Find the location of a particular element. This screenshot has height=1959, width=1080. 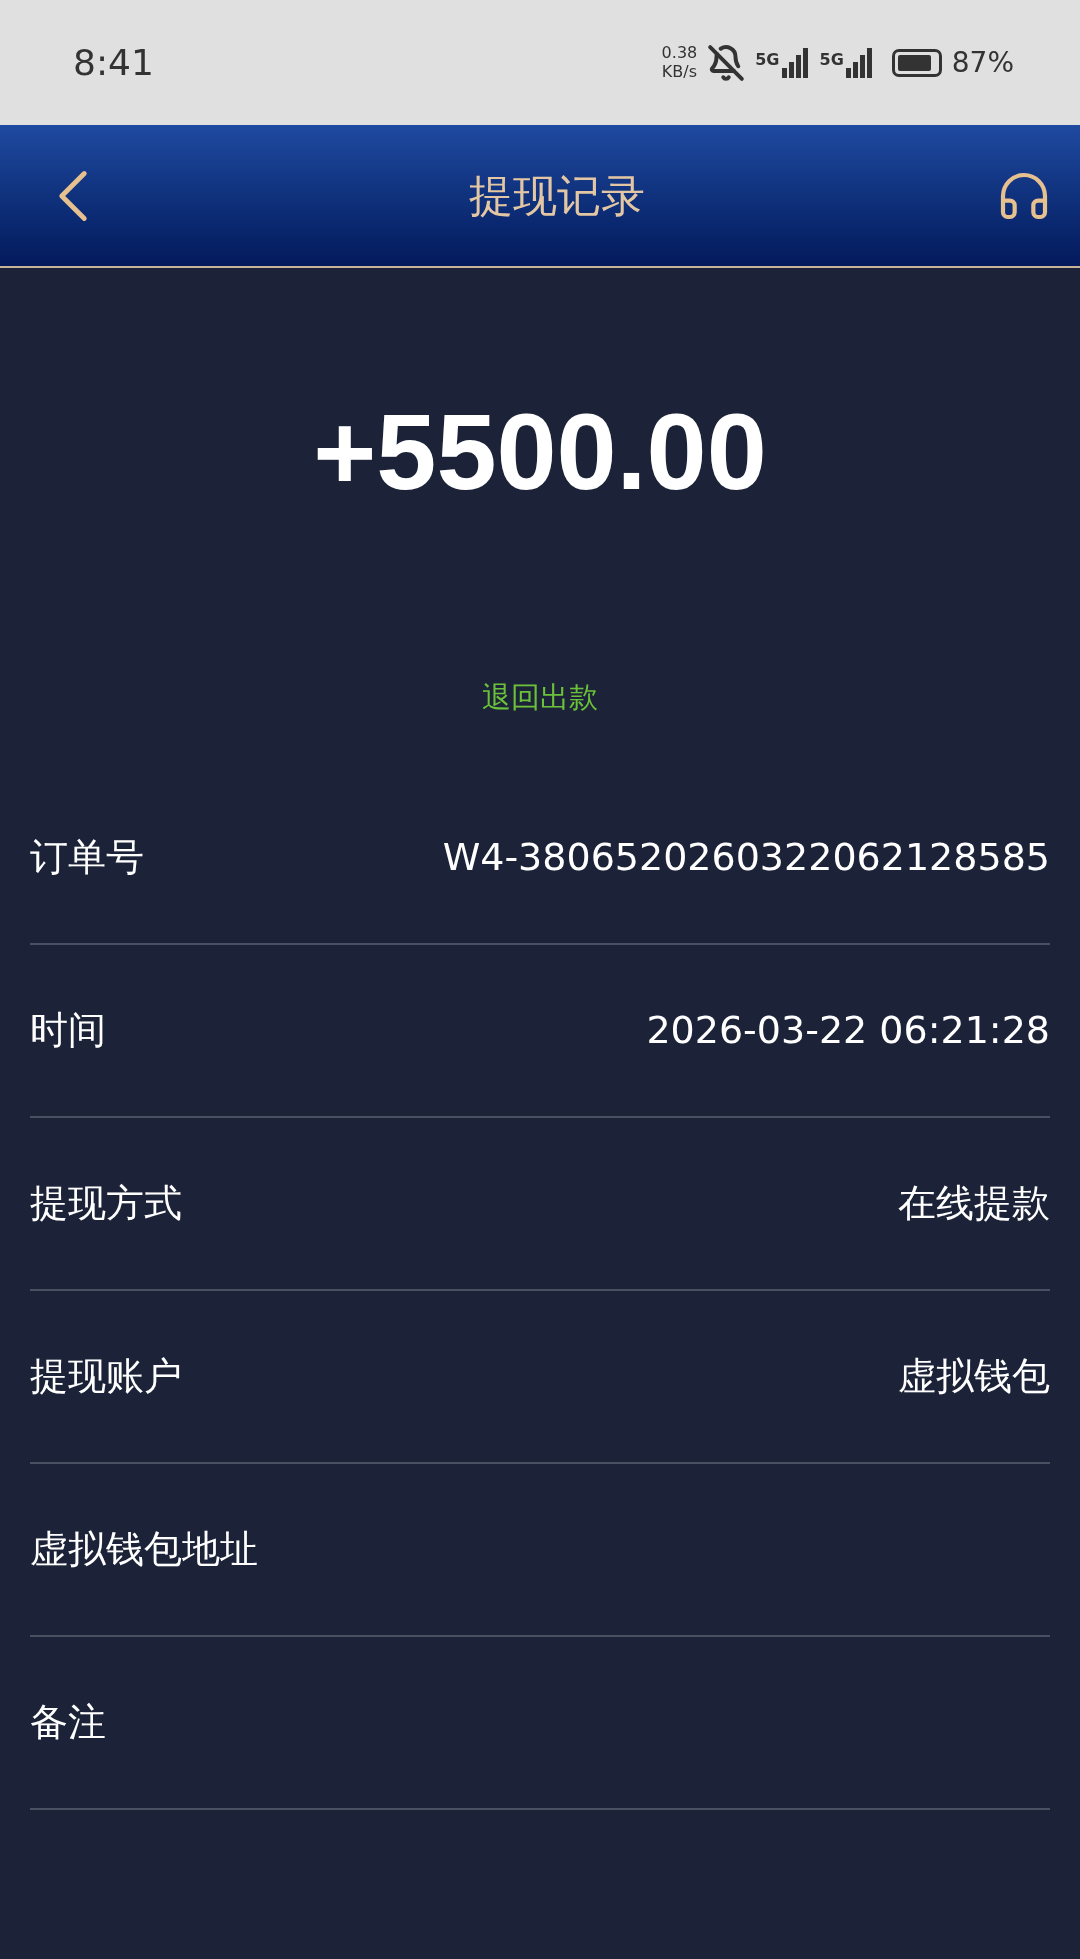

amount: +5500.00 is located at coordinates (540, 452).